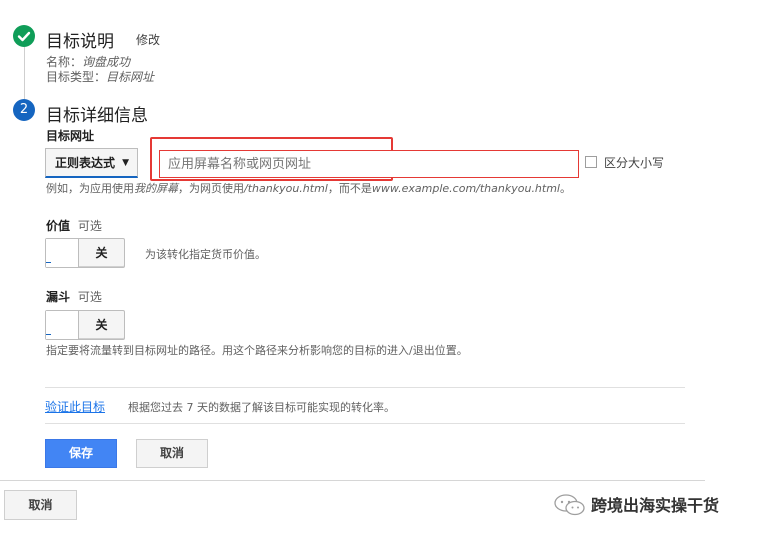 This screenshot has width=759, height=538. I want to click on verify-goal-link: 验证此目标, so click(75, 406).